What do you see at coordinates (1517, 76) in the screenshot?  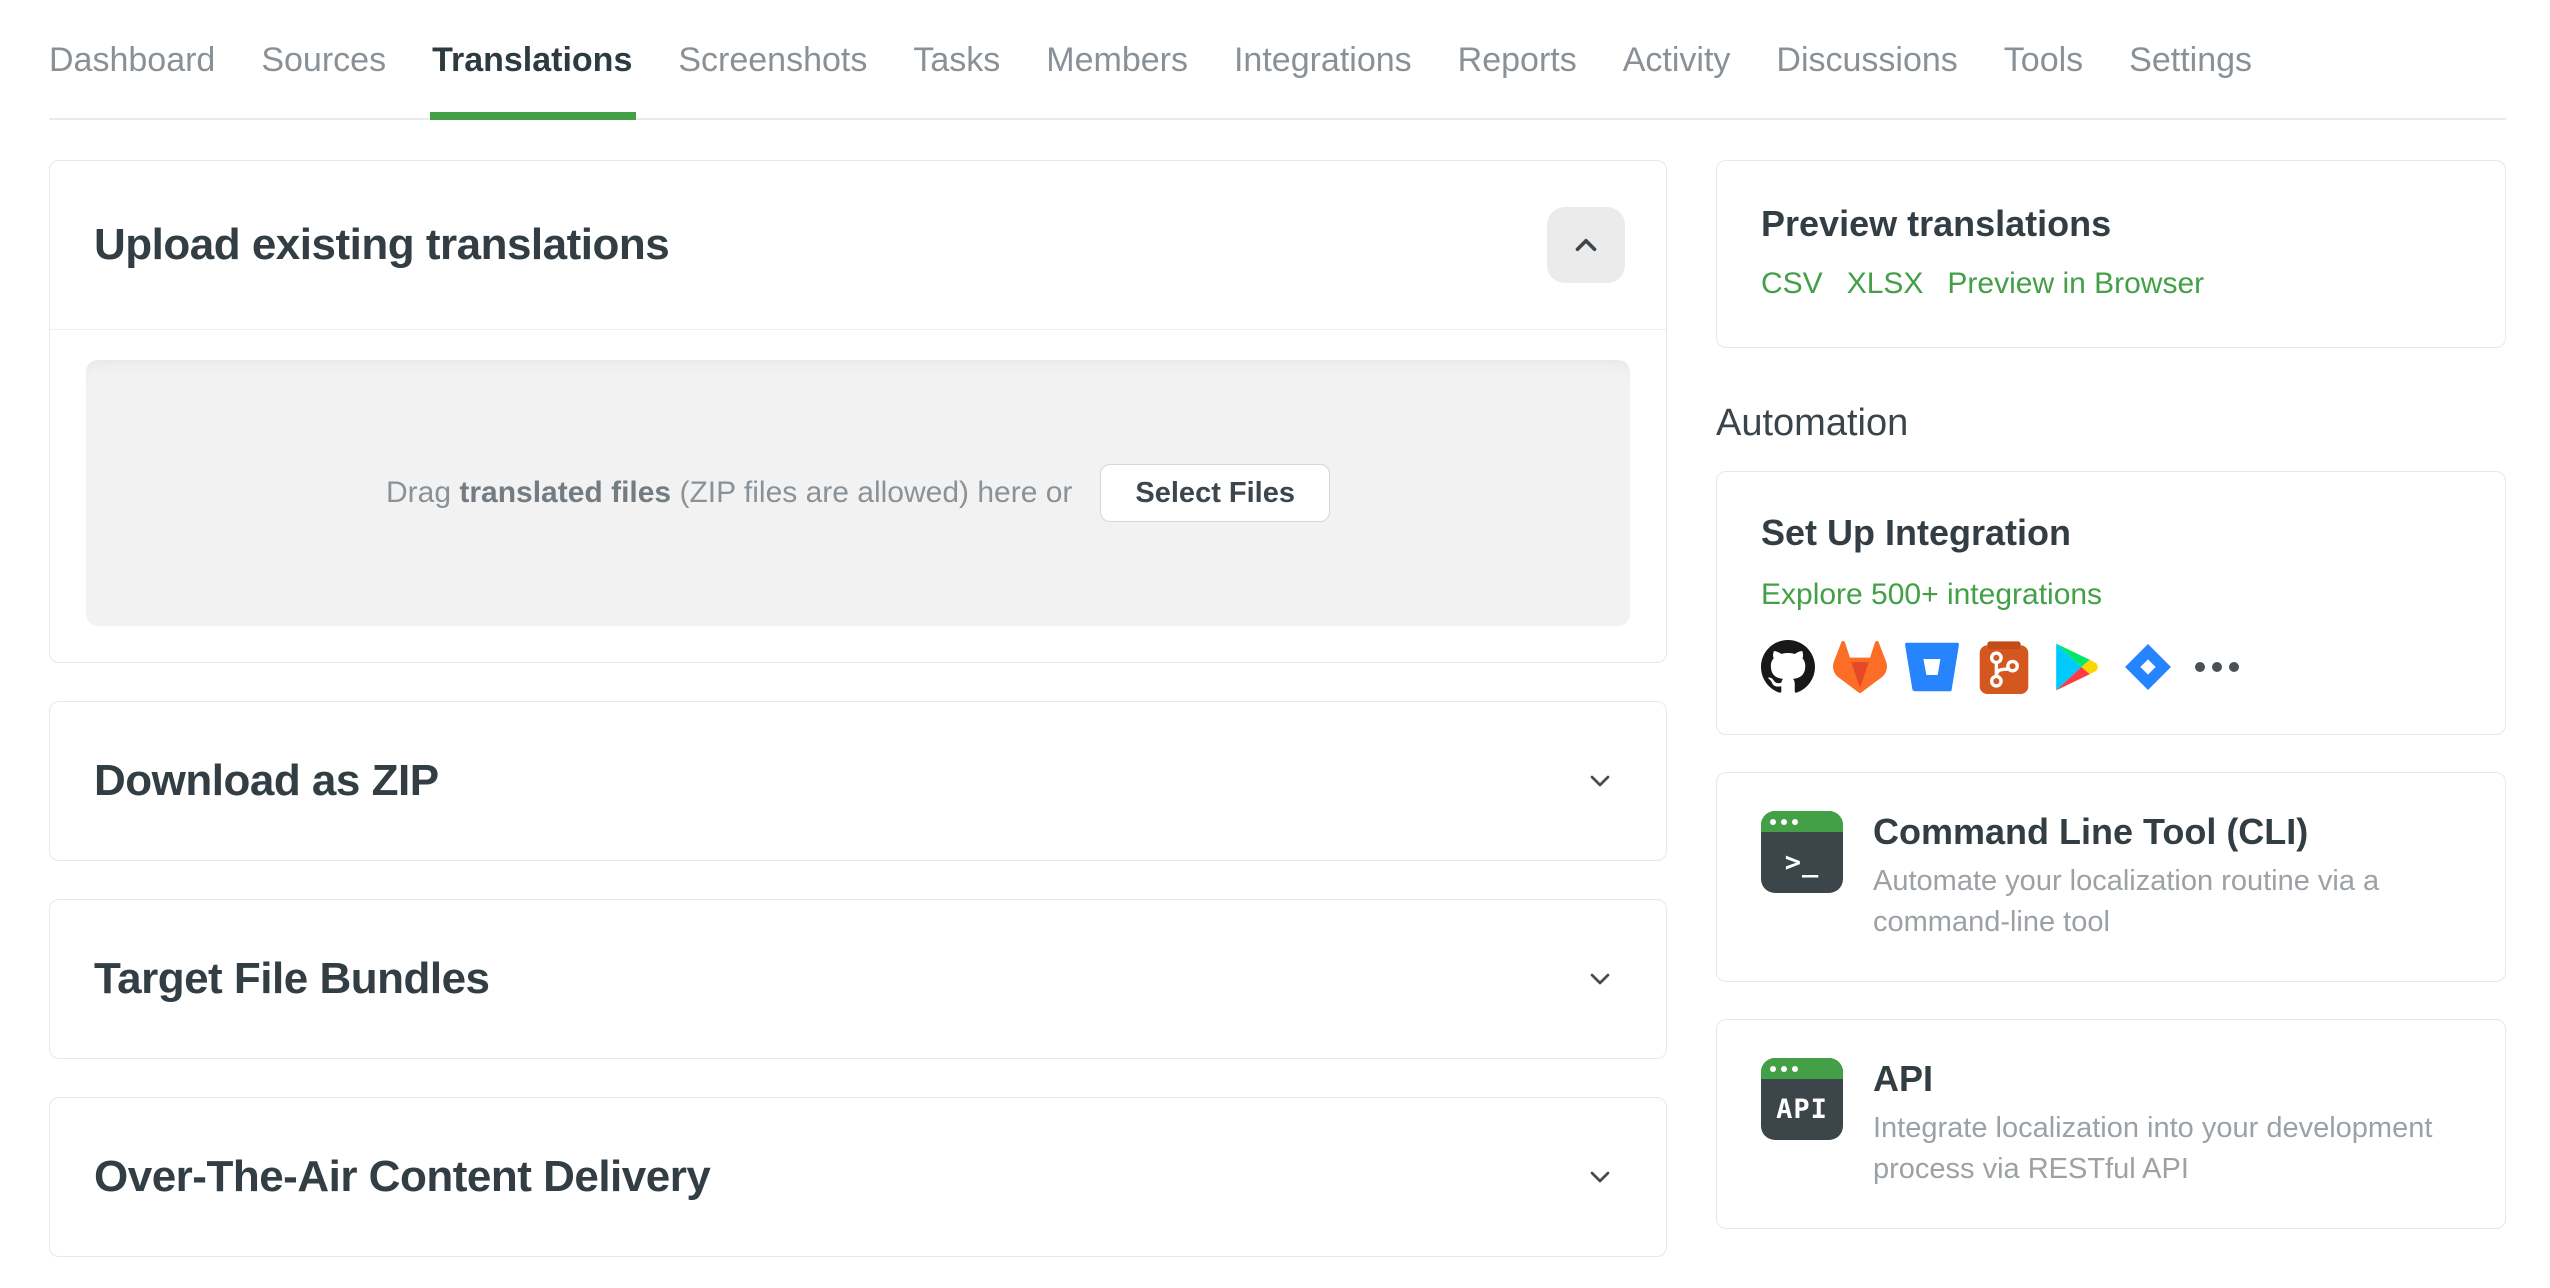 I see `tab-reports: Reports` at bounding box center [1517, 76].